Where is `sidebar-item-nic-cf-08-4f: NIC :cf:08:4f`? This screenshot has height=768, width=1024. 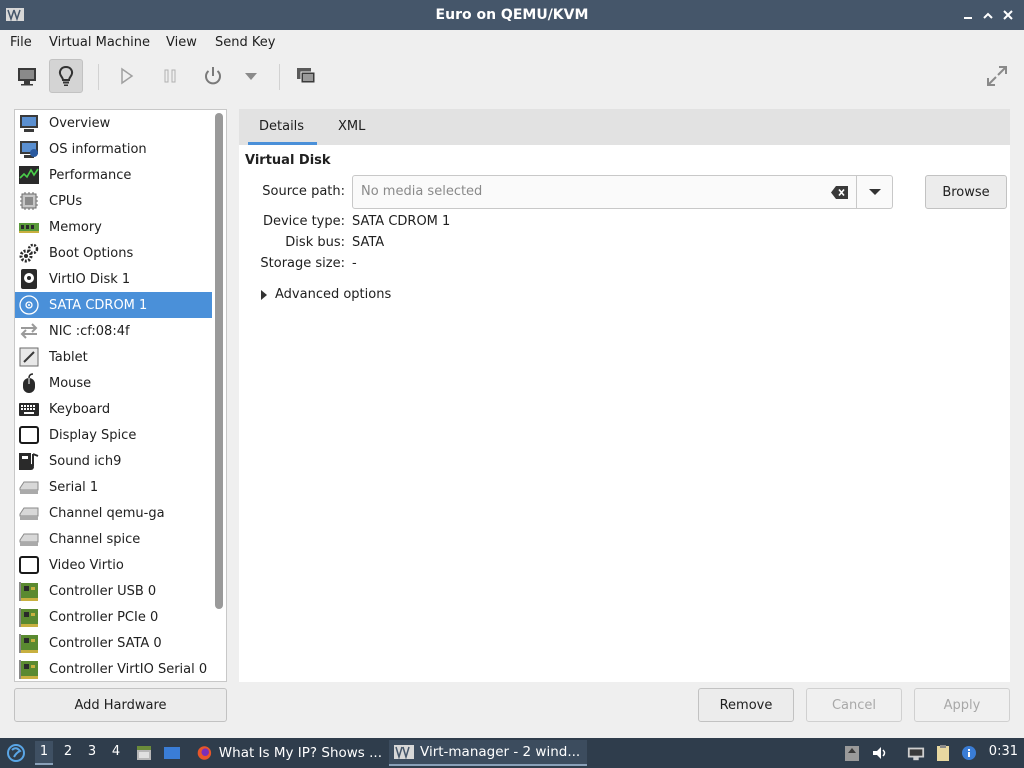 sidebar-item-nic-cf-08-4f: NIC :cf:08:4f is located at coordinates (113, 331).